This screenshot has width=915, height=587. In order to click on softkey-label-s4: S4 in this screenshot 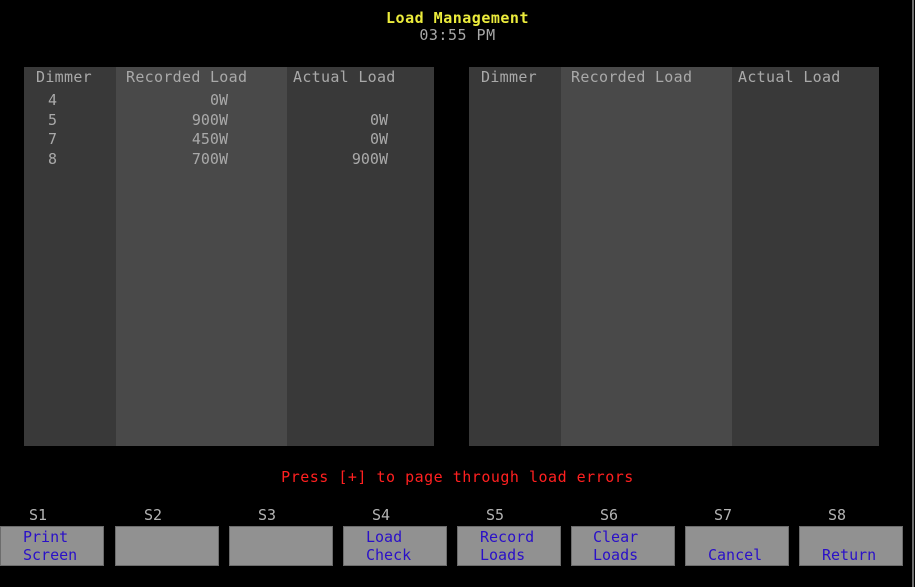, I will do `click(381, 515)`.